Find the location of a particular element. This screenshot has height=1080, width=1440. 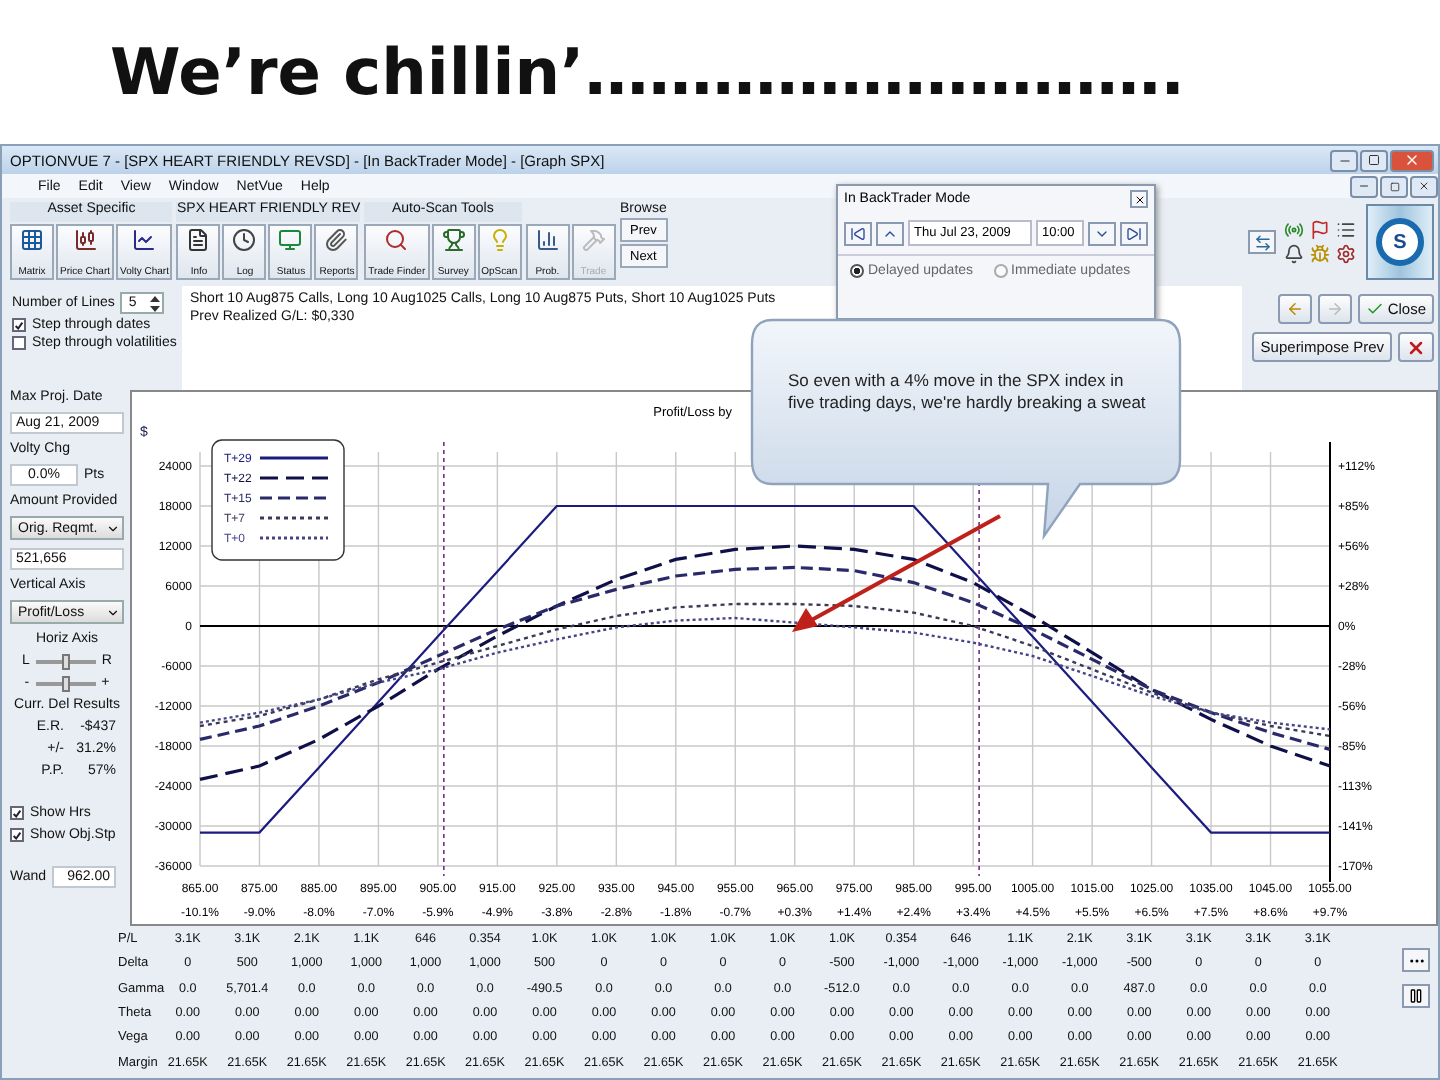

pause-icon is located at coordinates (1416, 996).